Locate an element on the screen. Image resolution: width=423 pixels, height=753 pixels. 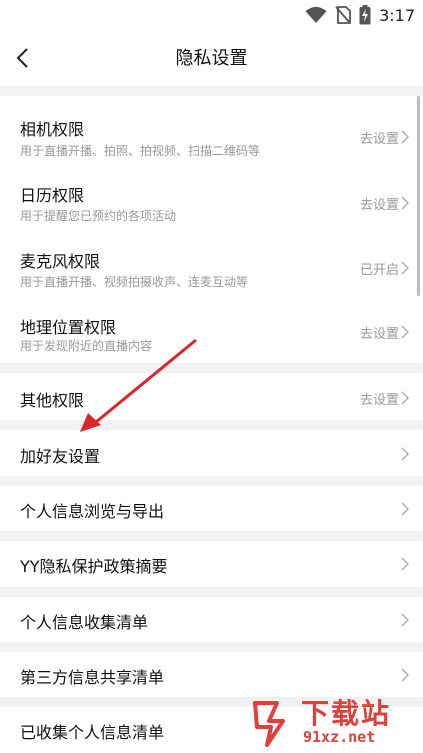
row-title: 地理位置权限 is located at coordinates (68, 327).